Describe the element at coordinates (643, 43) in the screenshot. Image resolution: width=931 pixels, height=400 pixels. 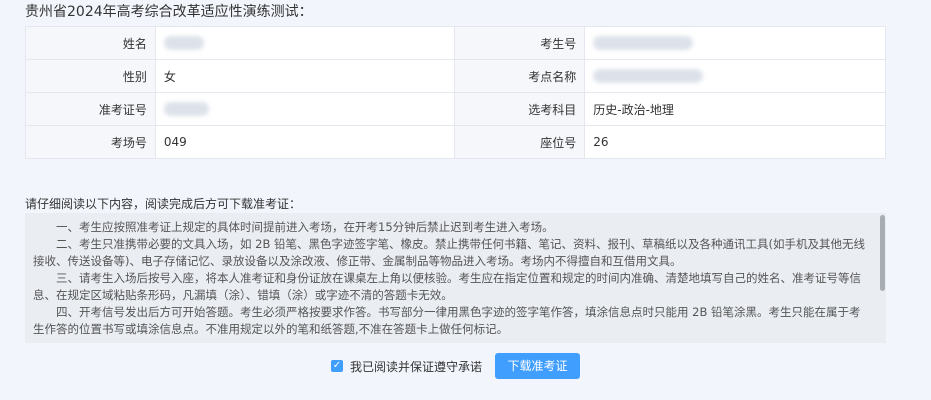
I see `redacted-candidate-number` at that location.